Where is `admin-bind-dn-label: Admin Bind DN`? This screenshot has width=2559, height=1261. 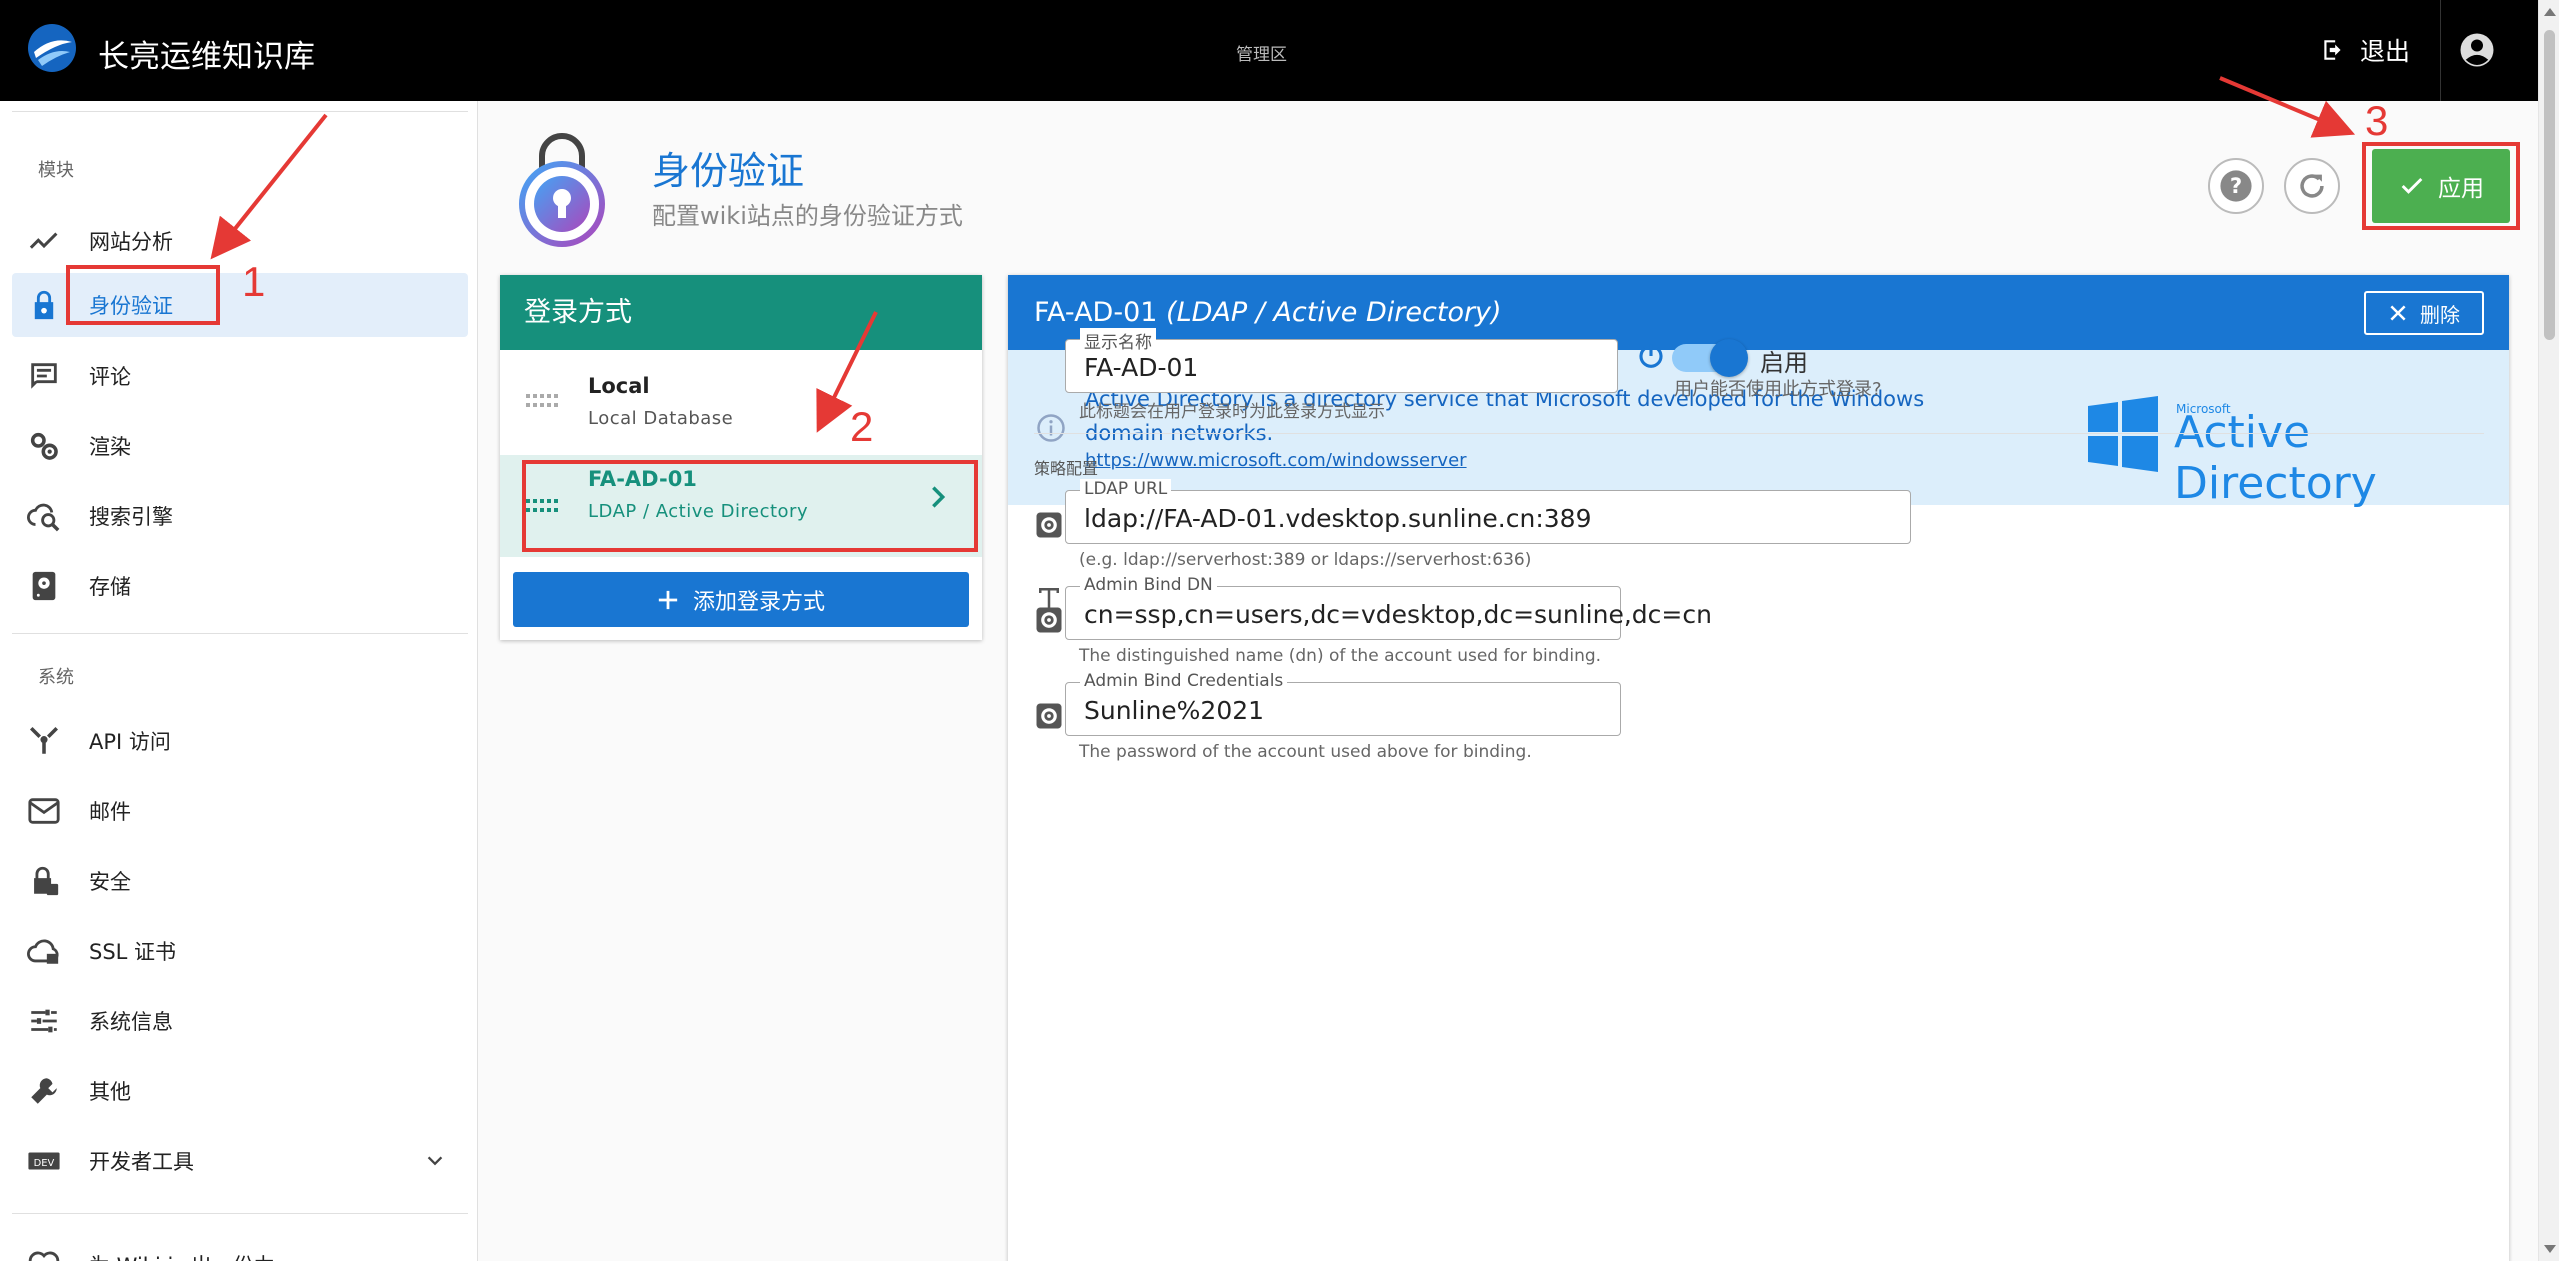 admin-bind-dn-label: Admin Bind DN is located at coordinates (1148, 585).